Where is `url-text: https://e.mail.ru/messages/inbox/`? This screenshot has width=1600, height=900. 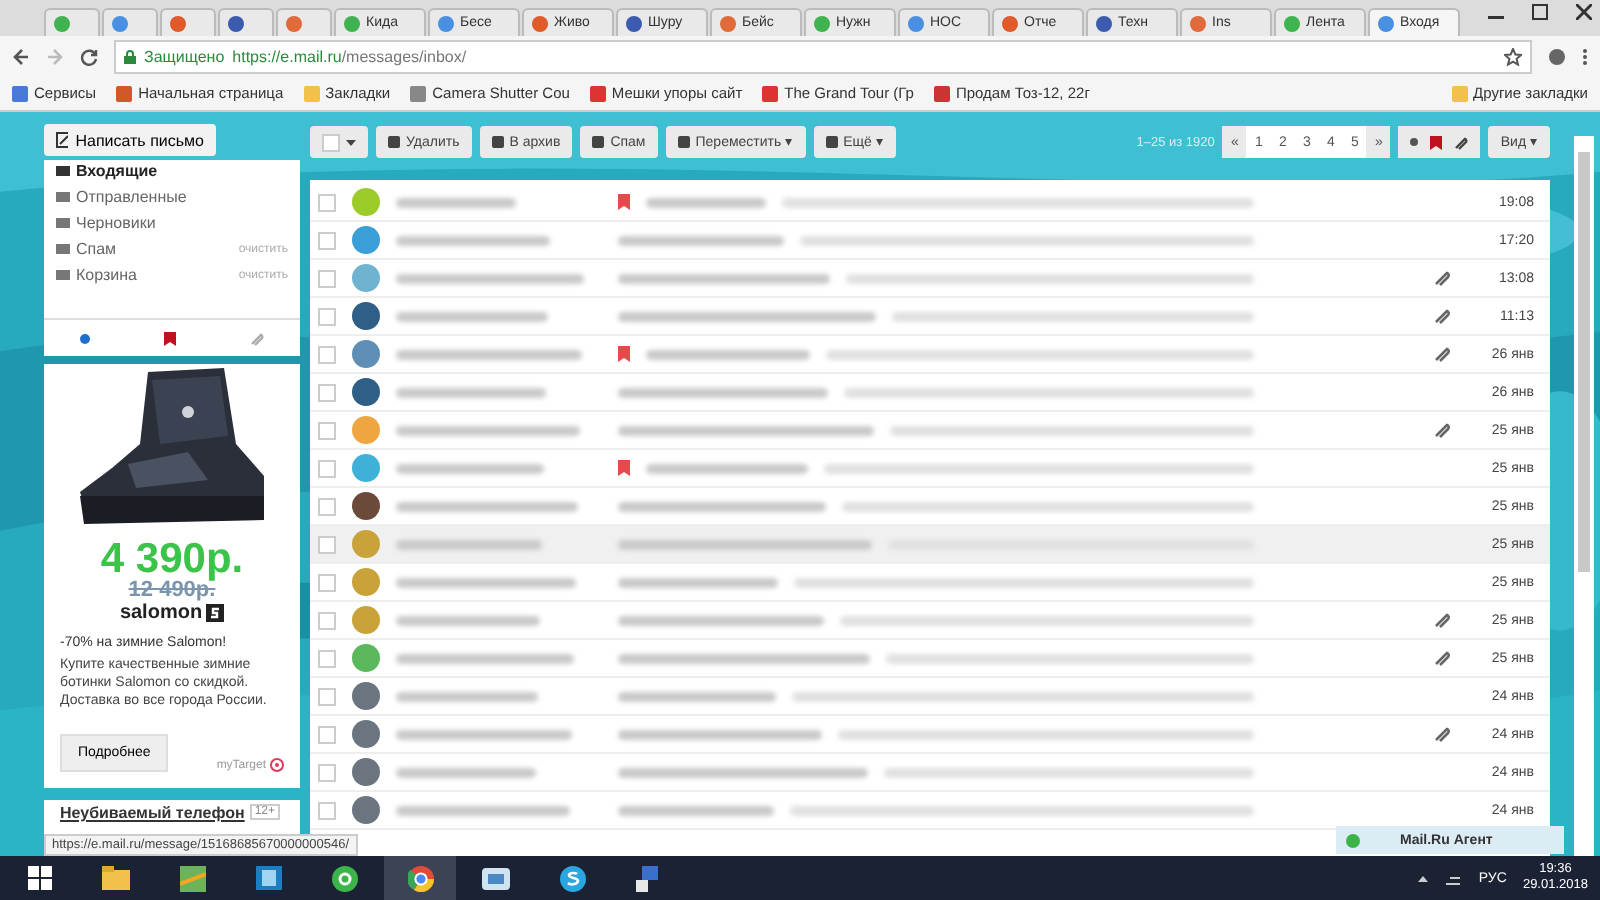 url-text: https://e.mail.ru/messages/inbox/ is located at coordinates (349, 56).